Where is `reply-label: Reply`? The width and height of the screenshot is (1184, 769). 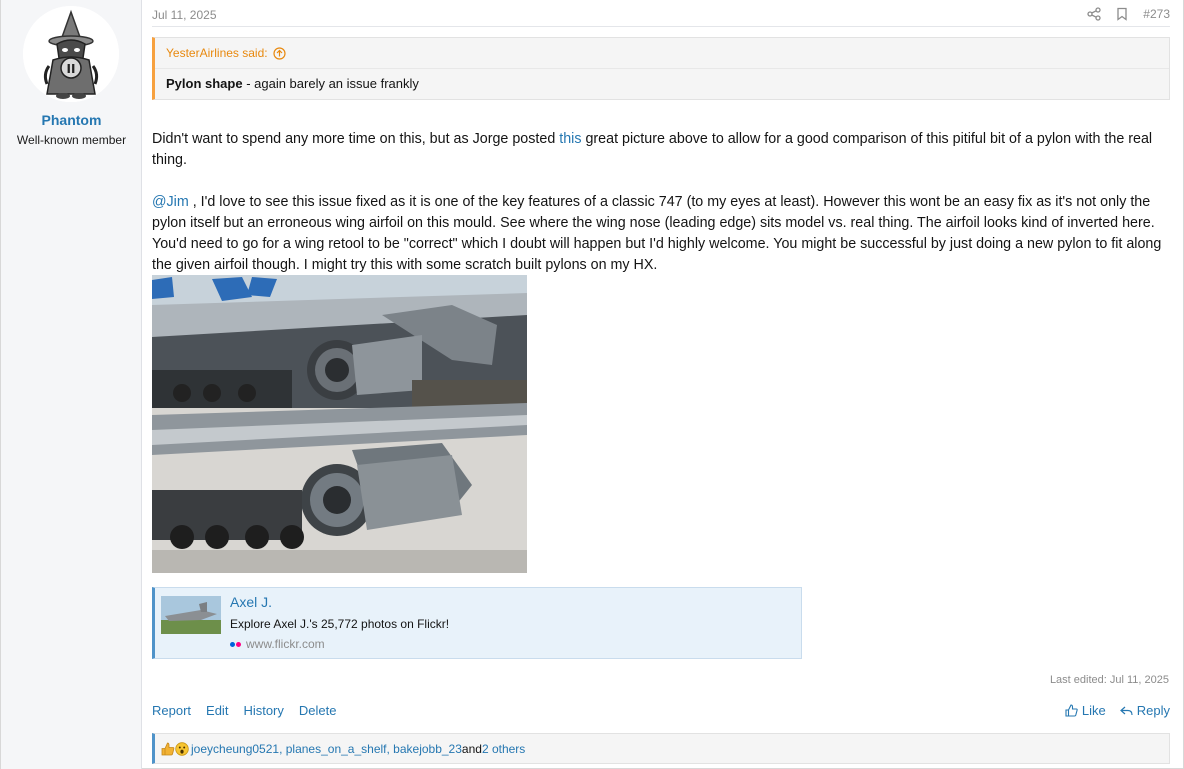
reply-label: Reply is located at coordinates (1153, 710).